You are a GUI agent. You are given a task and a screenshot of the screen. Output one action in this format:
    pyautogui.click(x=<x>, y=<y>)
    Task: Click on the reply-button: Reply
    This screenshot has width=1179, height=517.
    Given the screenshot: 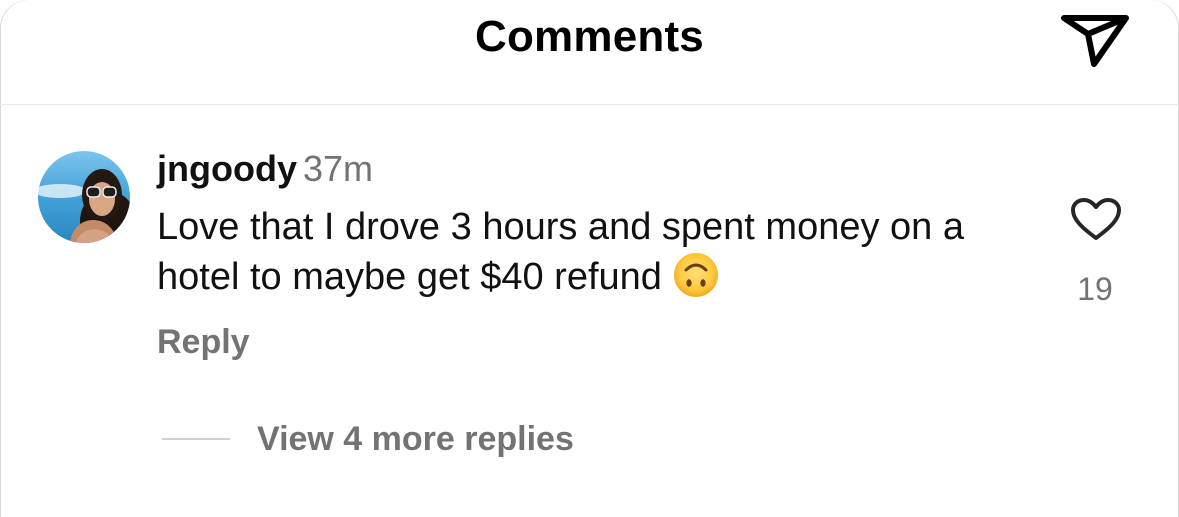 What is the action you would take?
    pyautogui.click(x=203, y=342)
    